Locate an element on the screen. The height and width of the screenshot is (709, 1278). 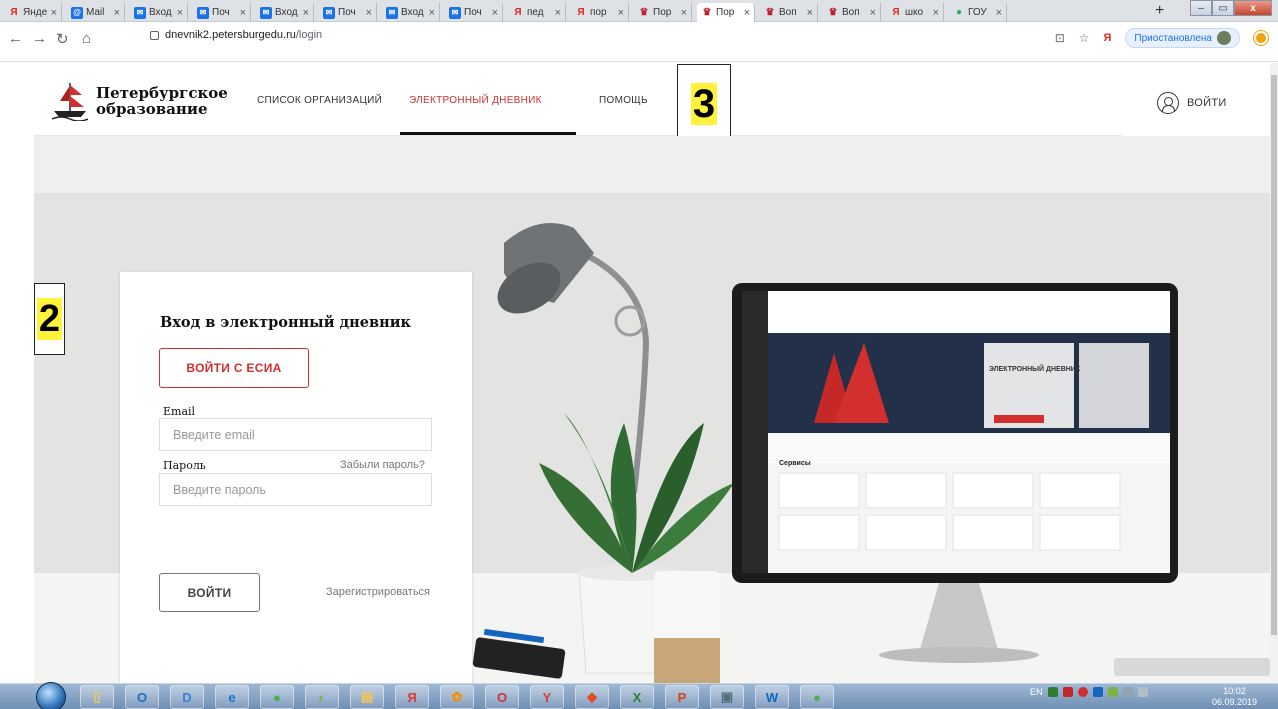
logo-line1: Петербургское is located at coordinates (162, 93).